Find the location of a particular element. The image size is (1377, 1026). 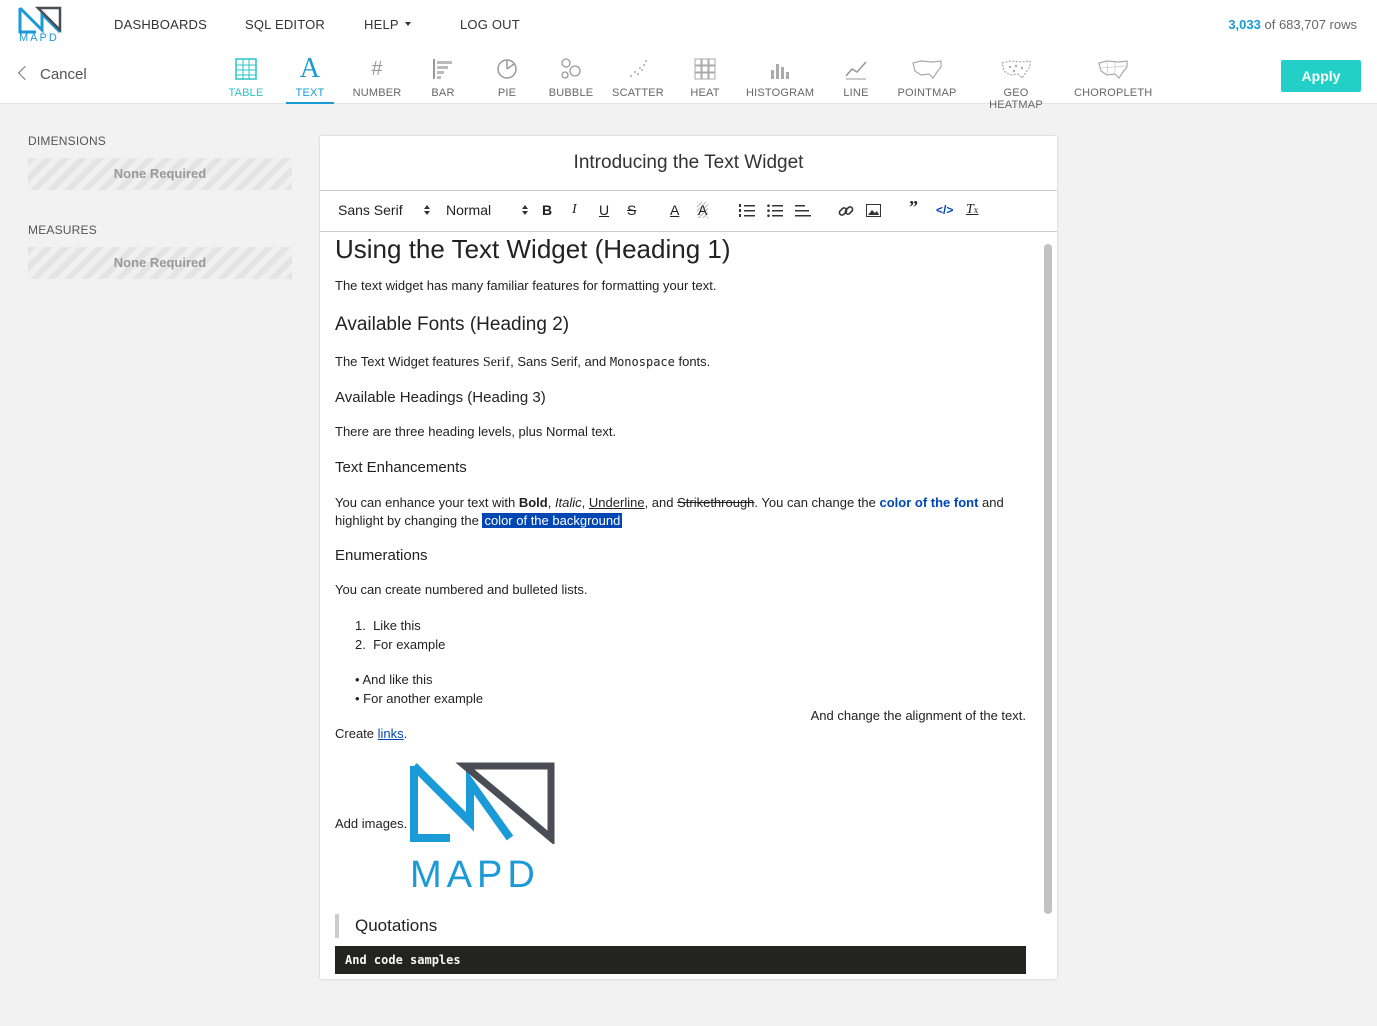

chart-type-histogram: HISTOGRAM is located at coordinates (780, 80).